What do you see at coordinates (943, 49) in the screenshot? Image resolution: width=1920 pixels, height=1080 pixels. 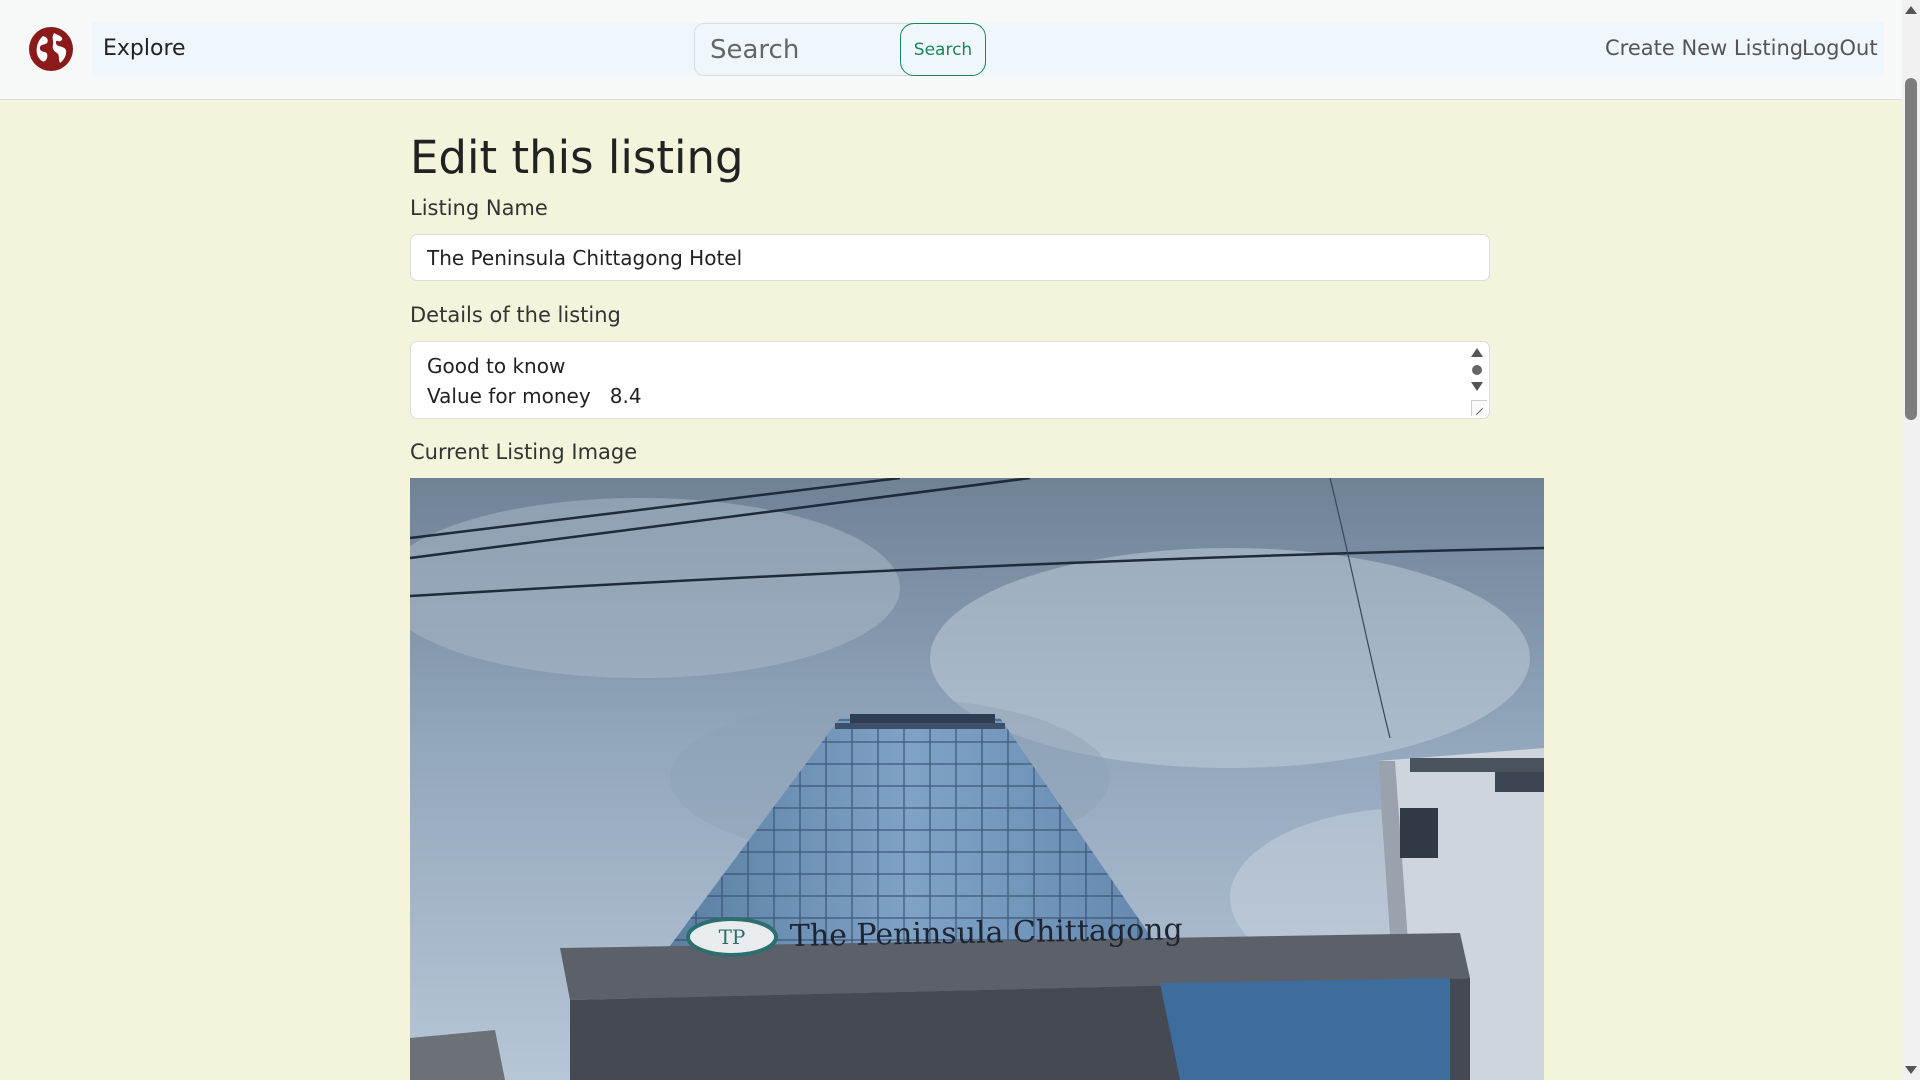 I see `search-button: Search` at bounding box center [943, 49].